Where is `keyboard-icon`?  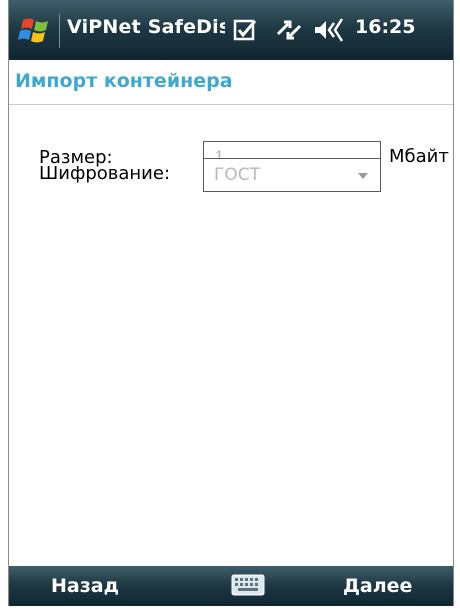
keyboard-icon is located at coordinates (248, 585).